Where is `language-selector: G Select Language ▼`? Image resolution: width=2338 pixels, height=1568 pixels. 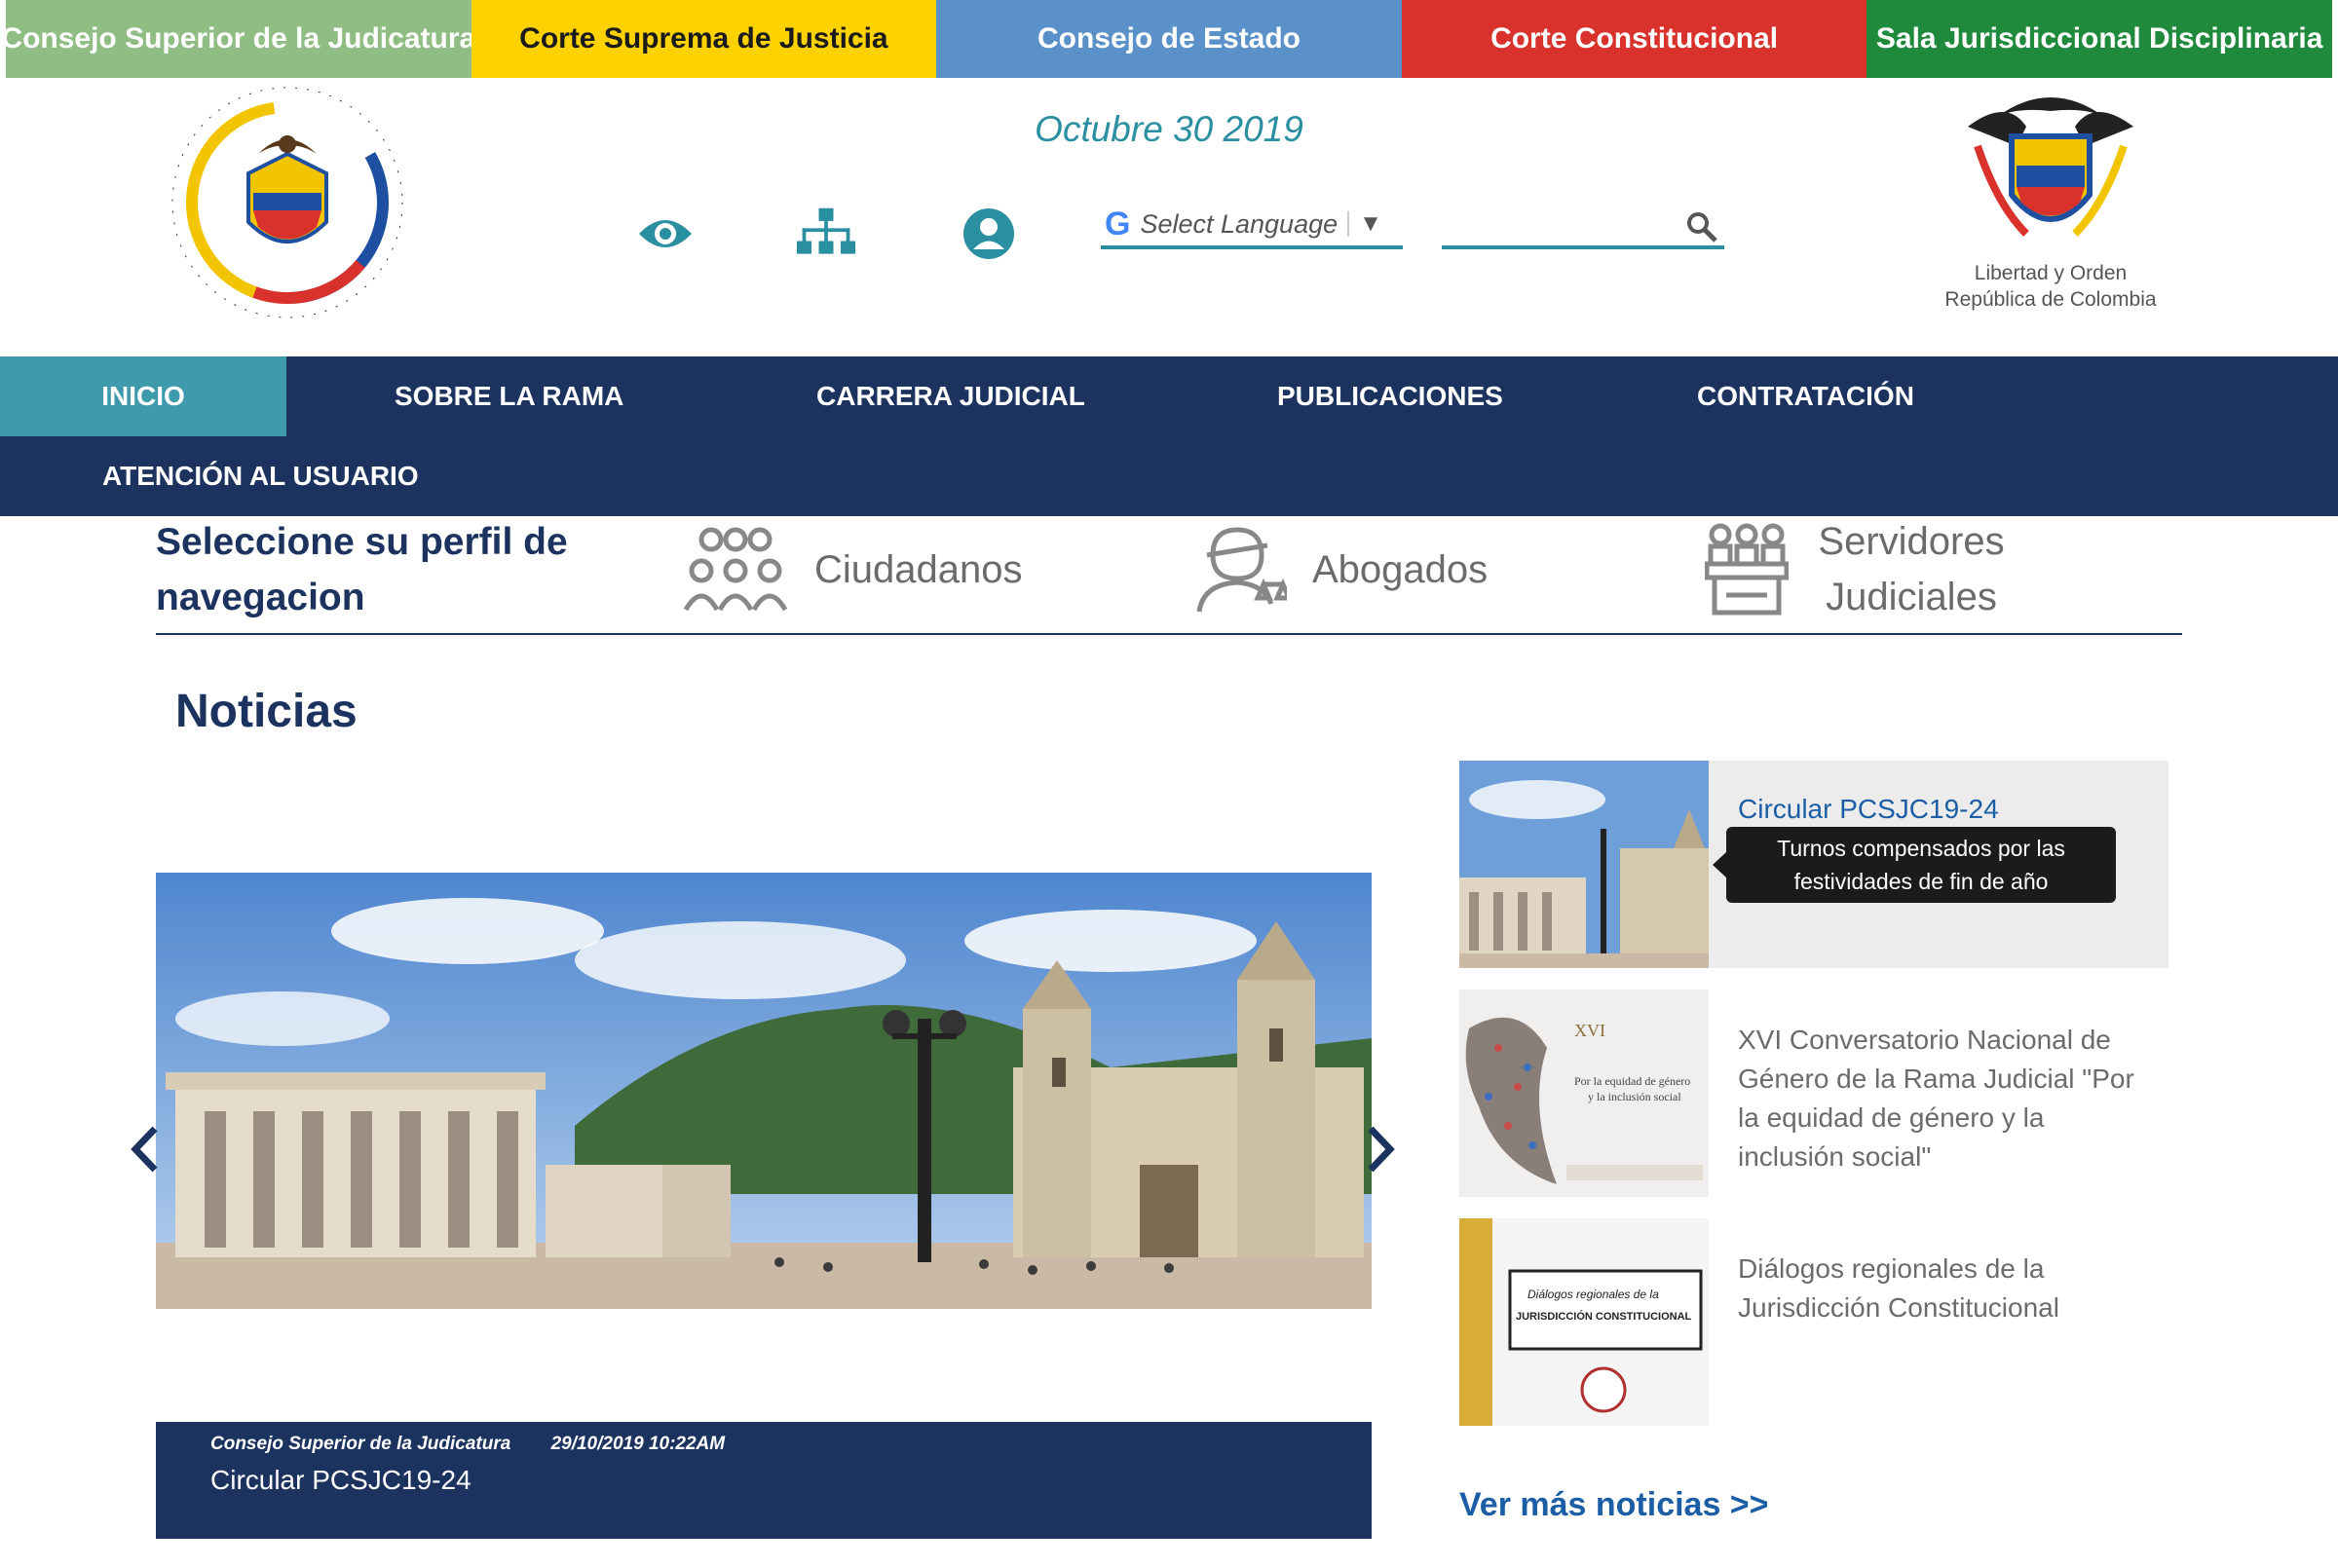
language-selector: G Select Language ▼ is located at coordinates (1252, 226).